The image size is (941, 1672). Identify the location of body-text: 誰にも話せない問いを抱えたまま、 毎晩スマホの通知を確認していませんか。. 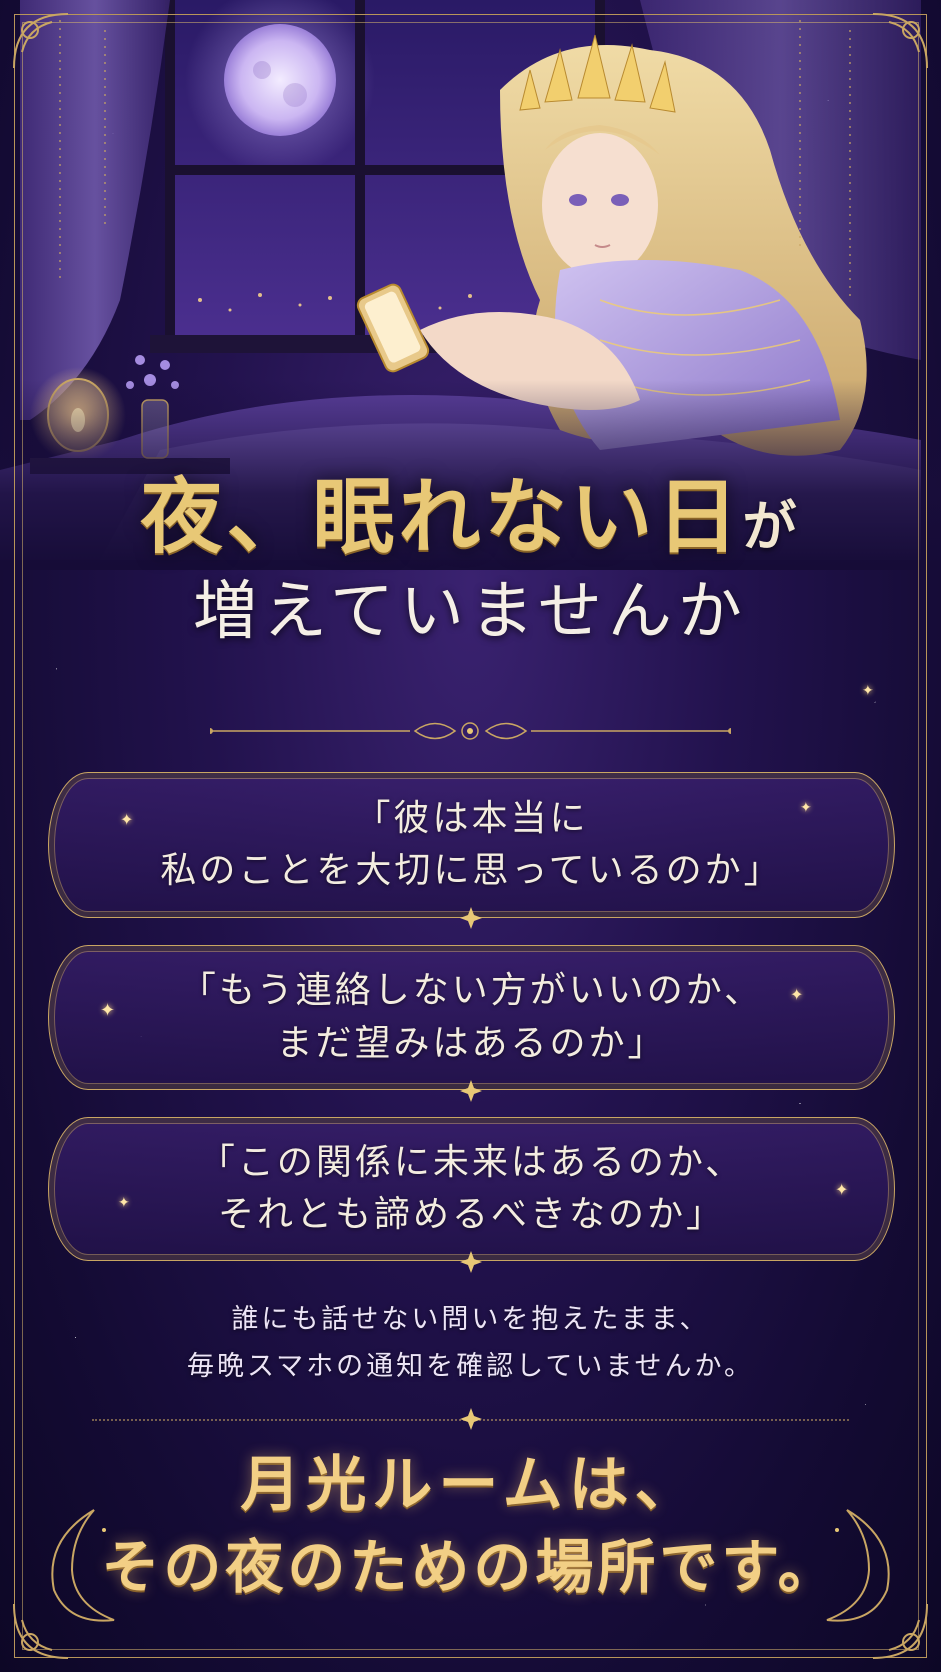
(470, 1343).